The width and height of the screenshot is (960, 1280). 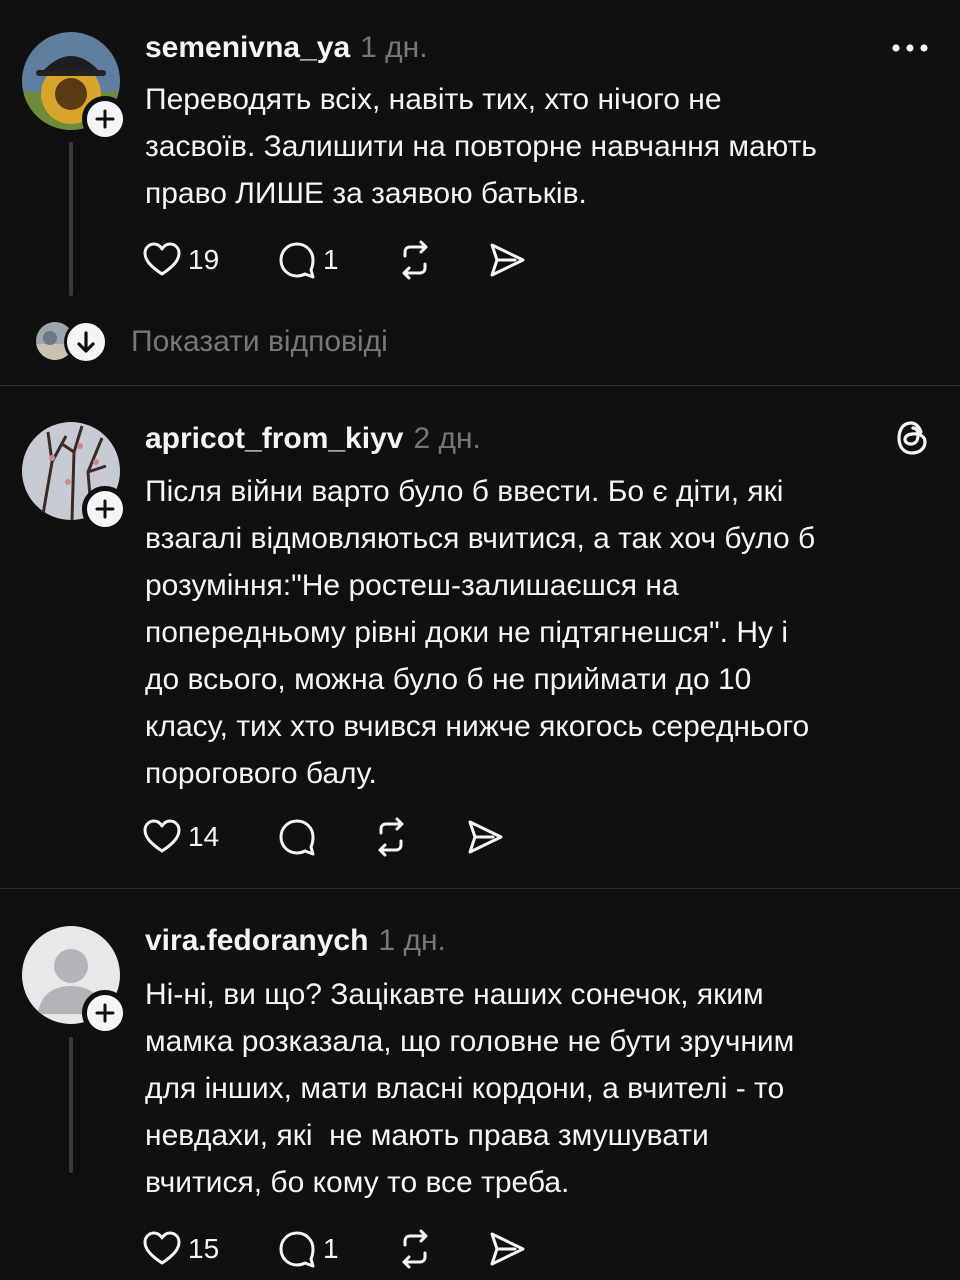 What do you see at coordinates (247, 47) in the screenshot?
I see `username: semenivna_ya` at bounding box center [247, 47].